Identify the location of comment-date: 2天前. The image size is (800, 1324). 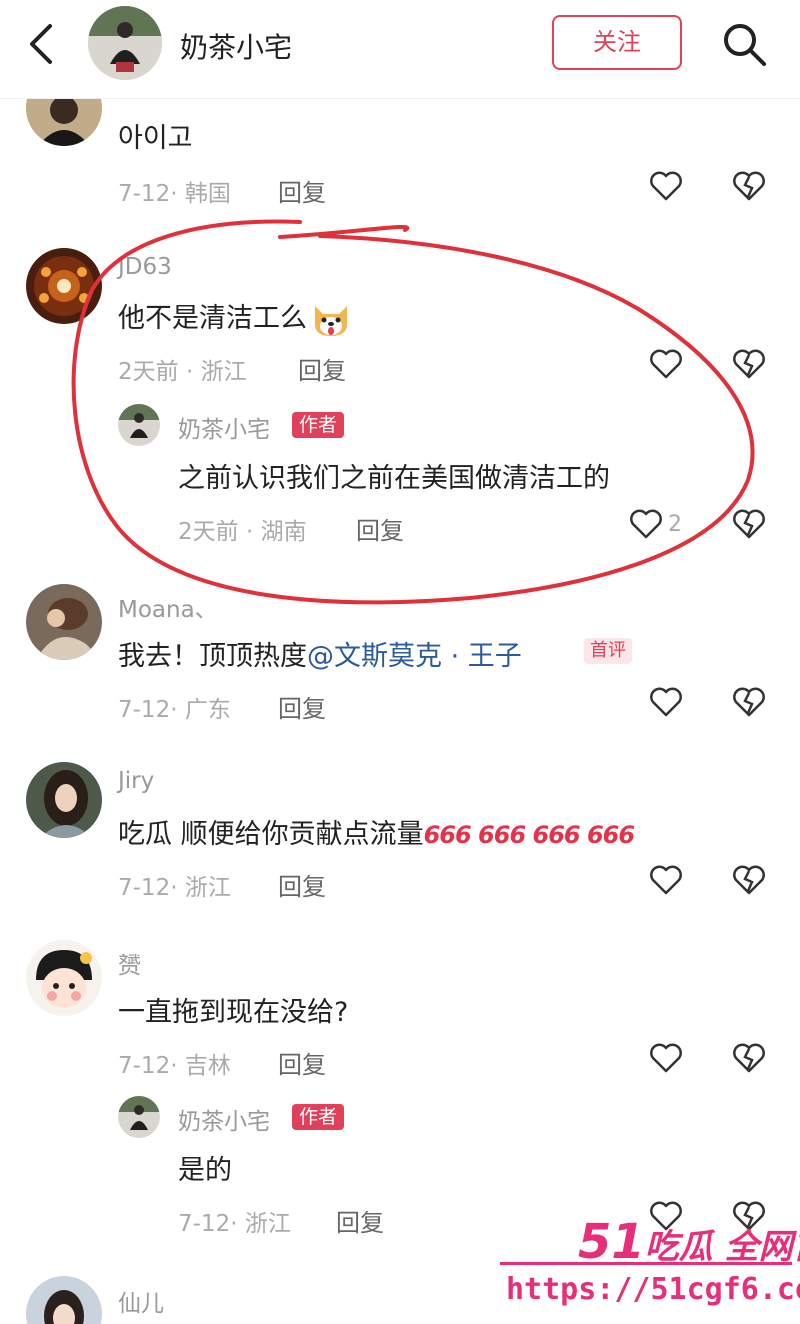
(148, 372).